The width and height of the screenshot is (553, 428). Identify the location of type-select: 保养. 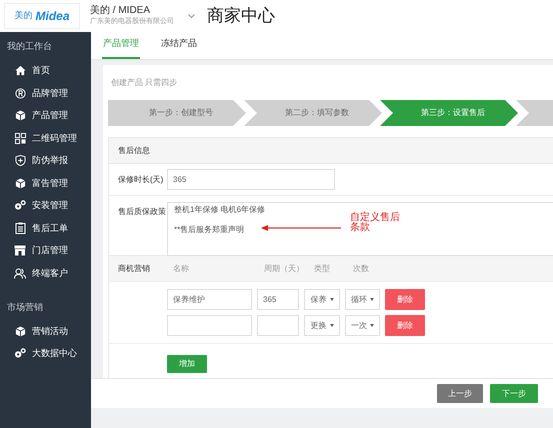
(322, 299).